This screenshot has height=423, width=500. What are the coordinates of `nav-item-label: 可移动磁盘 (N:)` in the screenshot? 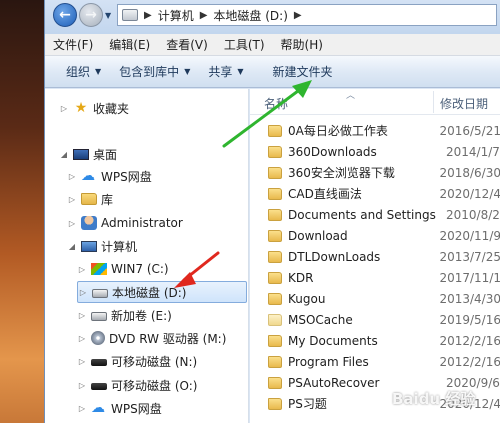 It's located at (154, 361).